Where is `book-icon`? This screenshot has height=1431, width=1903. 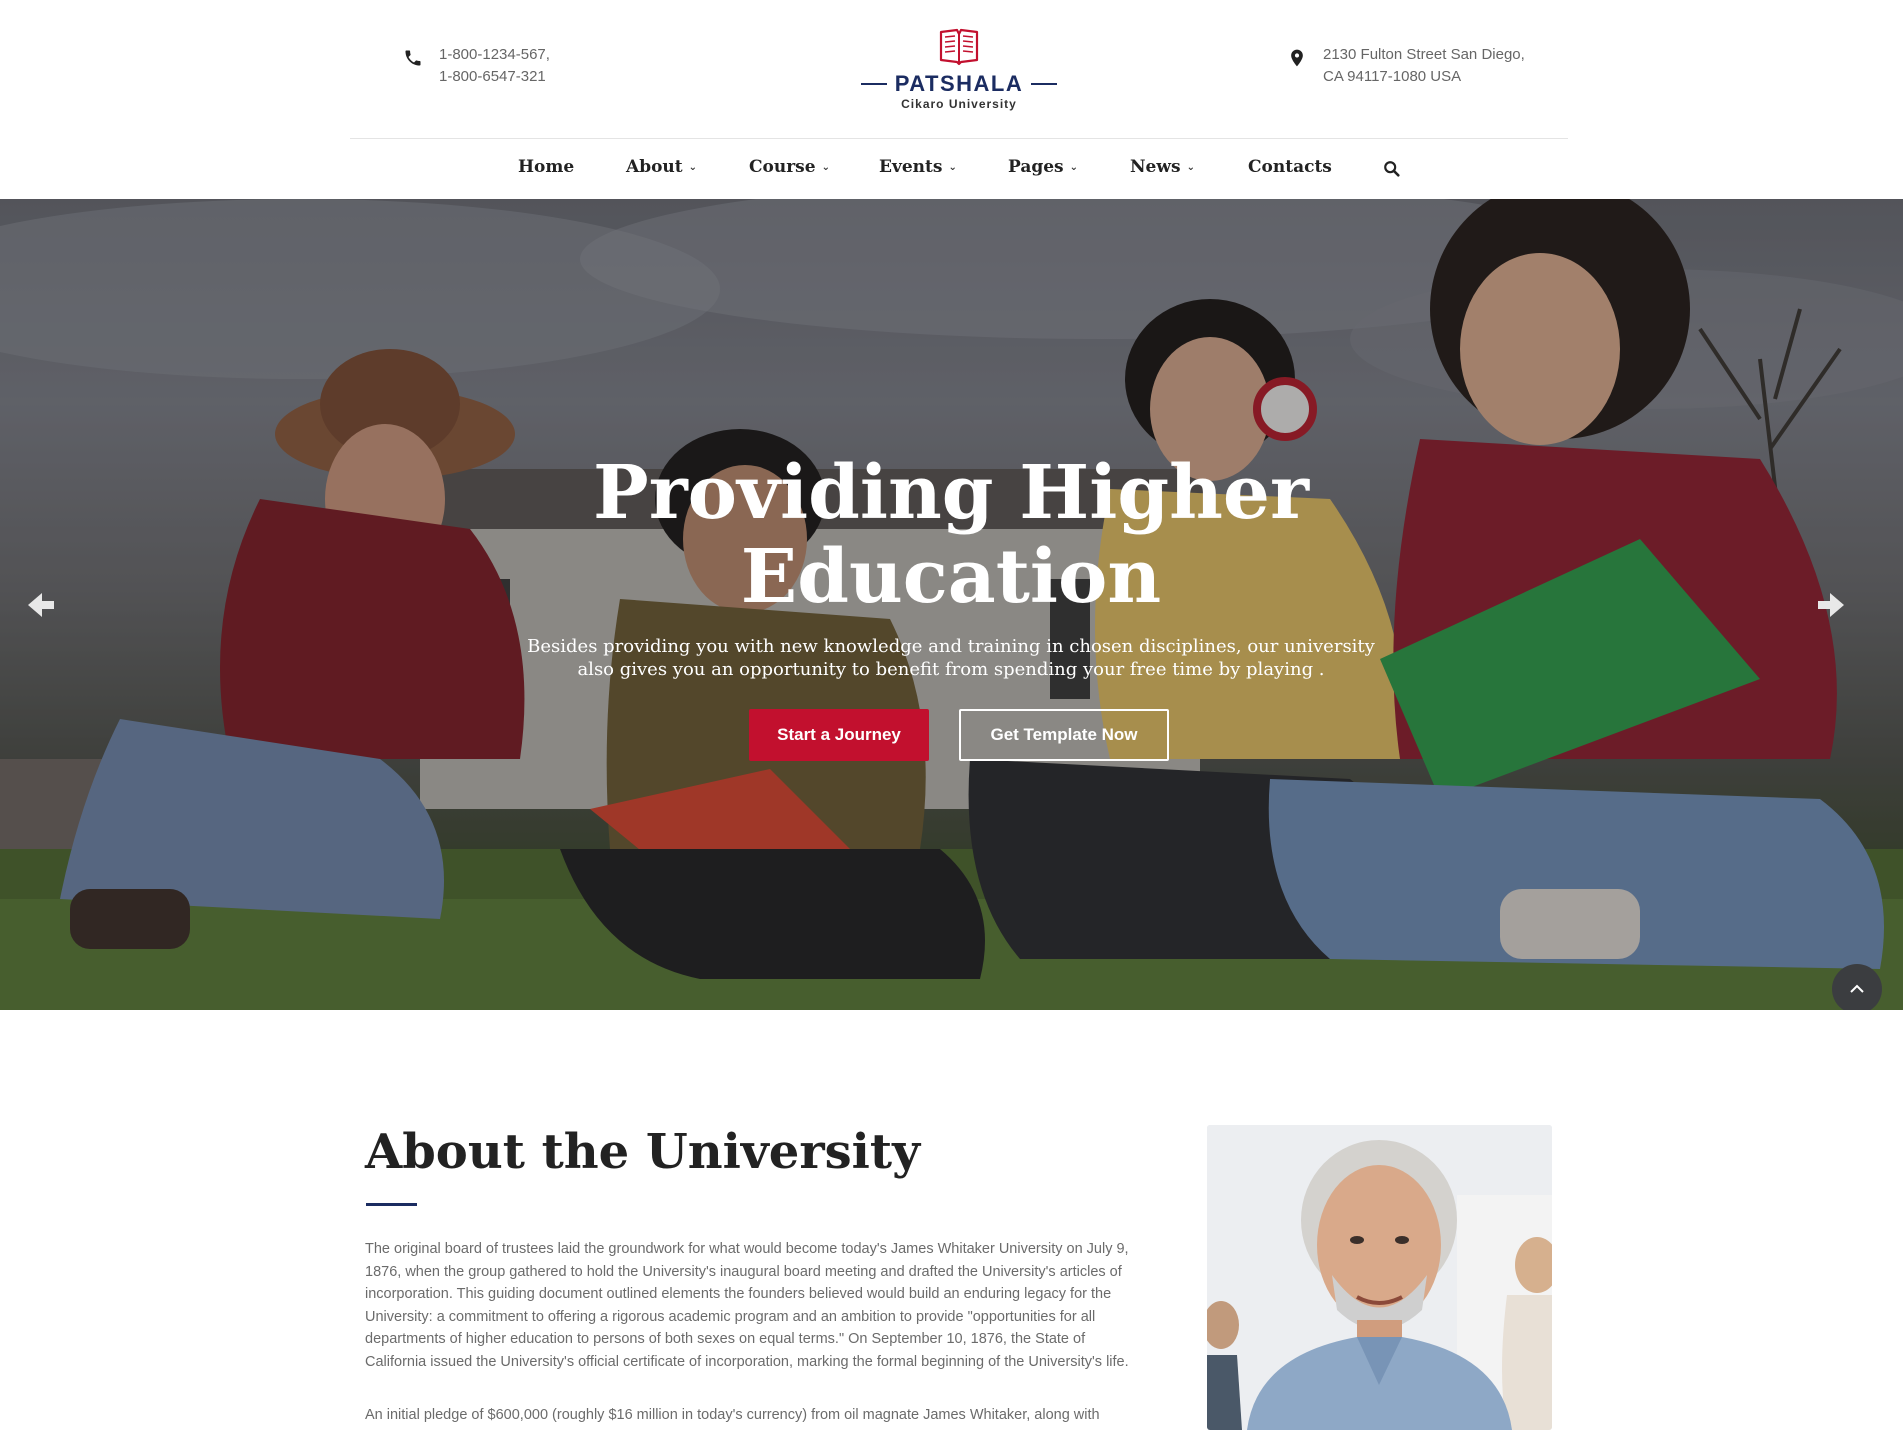 book-icon is located at coordinates (959, 47).